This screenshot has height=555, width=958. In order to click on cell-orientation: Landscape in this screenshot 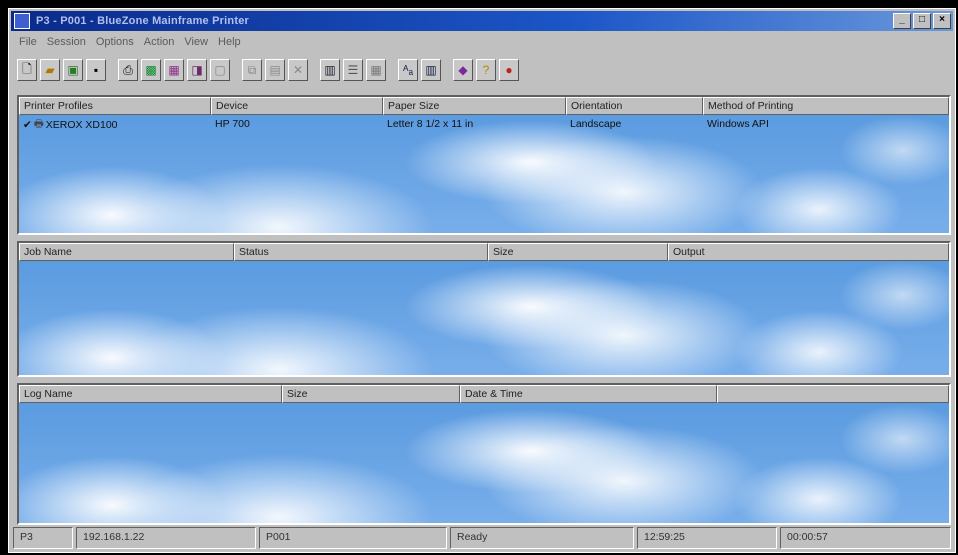, I will do `click(596, 124)`.